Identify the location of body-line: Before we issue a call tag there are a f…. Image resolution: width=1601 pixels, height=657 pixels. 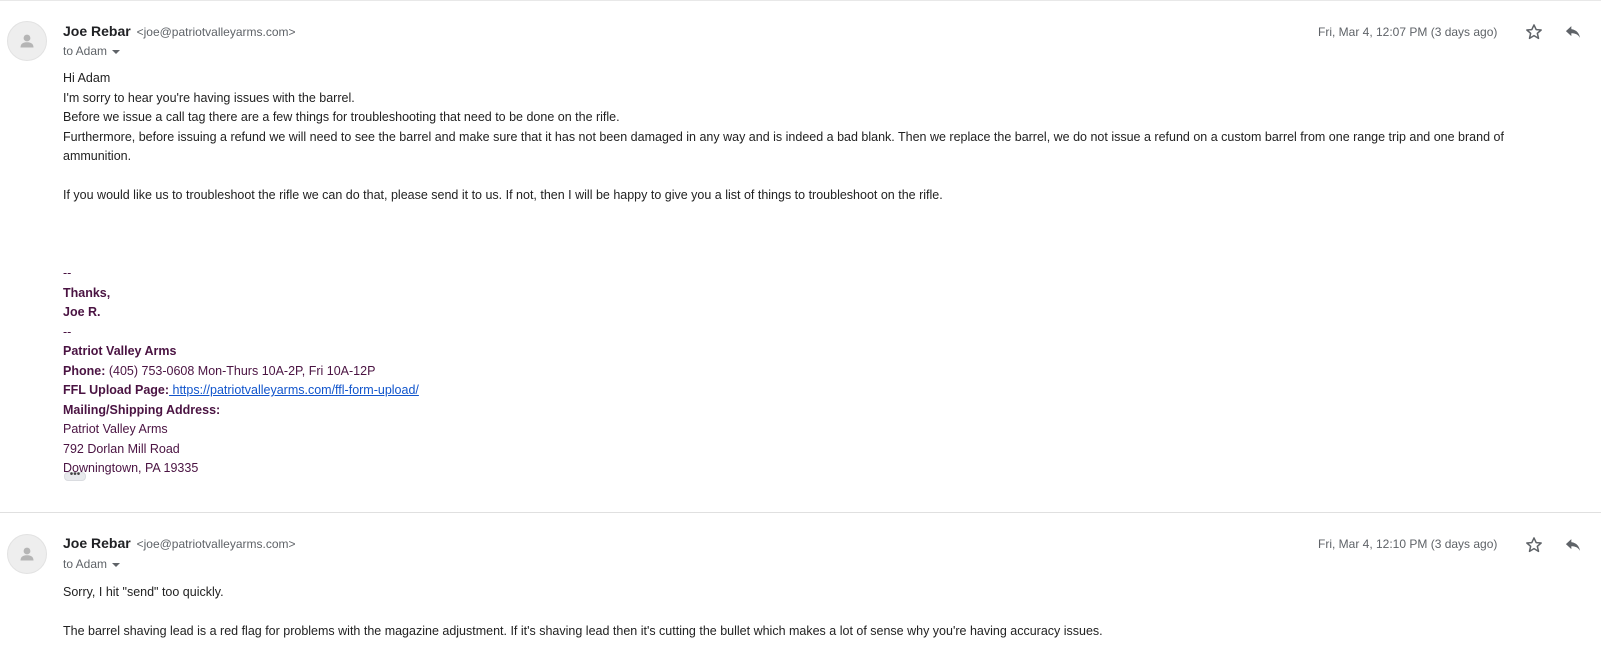
(341, 117).